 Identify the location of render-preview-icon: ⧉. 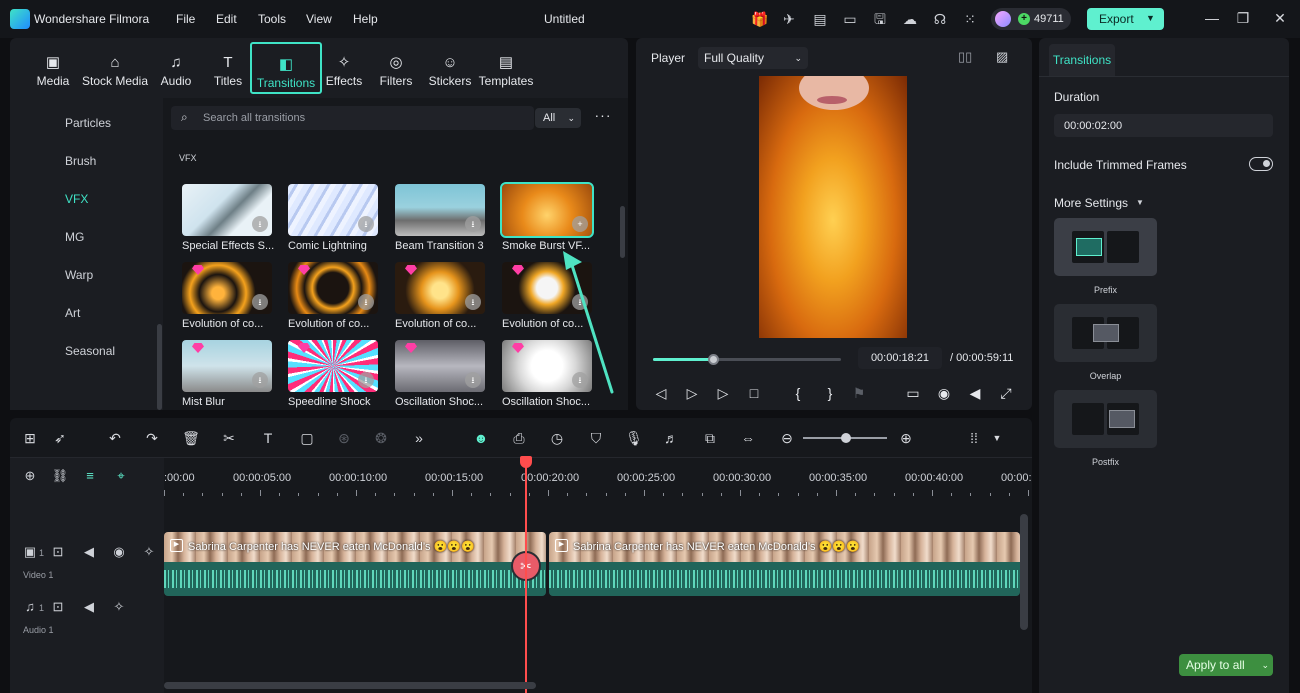
(710, 438).